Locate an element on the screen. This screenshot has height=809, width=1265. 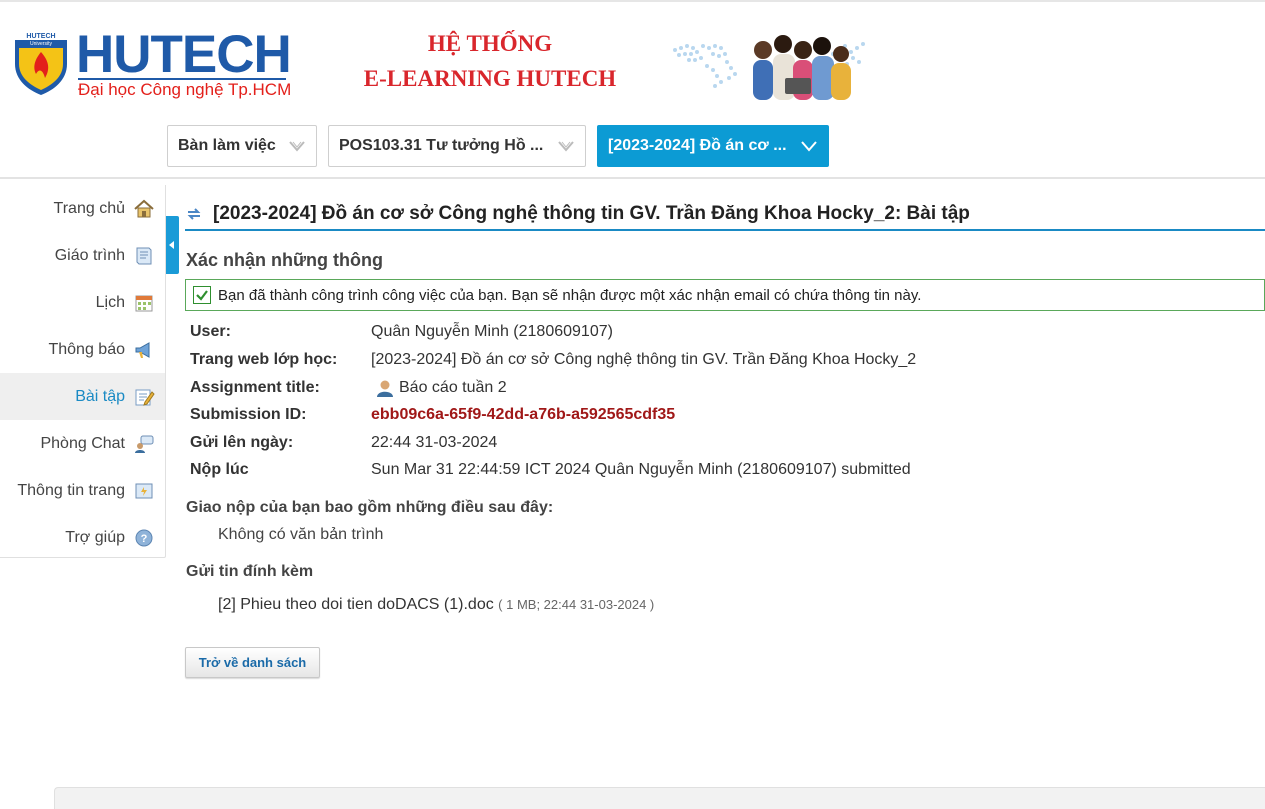
sidebar-item-announcements: Thông báo is located at coordinates (82, 349).